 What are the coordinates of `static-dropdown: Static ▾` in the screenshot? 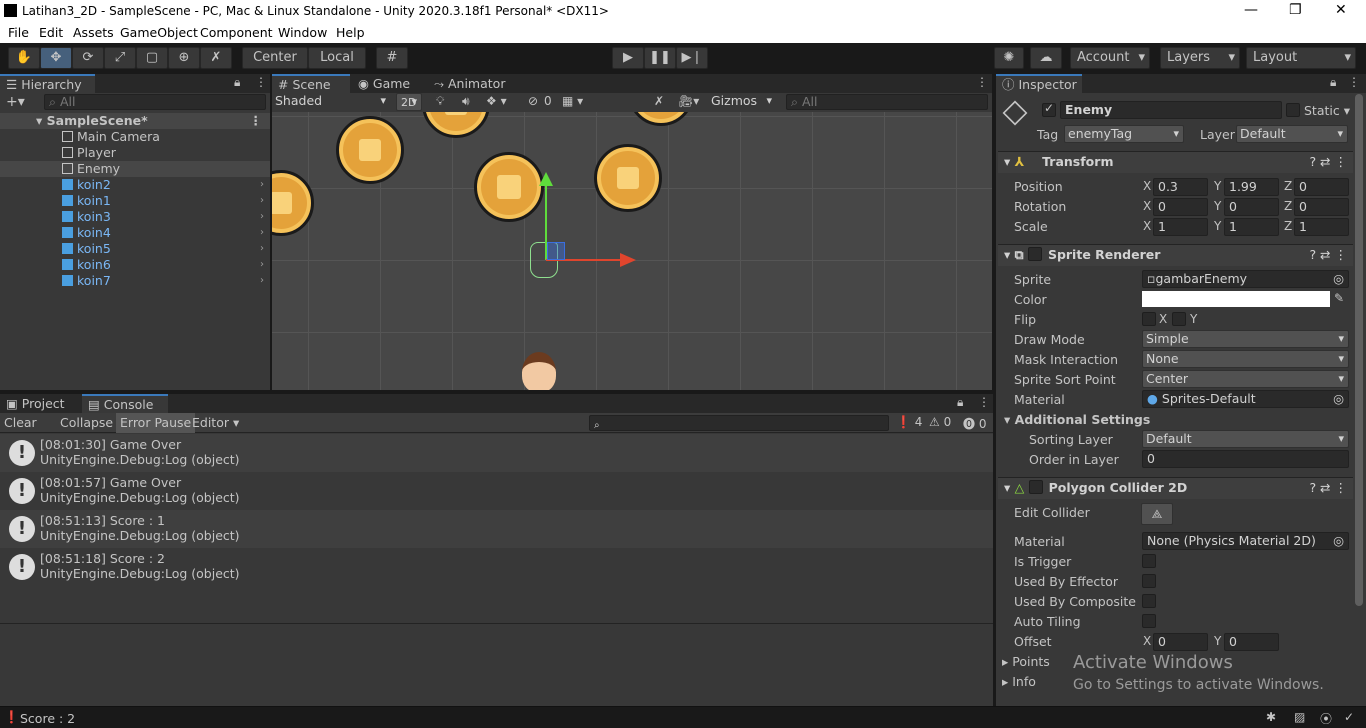 It's located at (1327, 110).